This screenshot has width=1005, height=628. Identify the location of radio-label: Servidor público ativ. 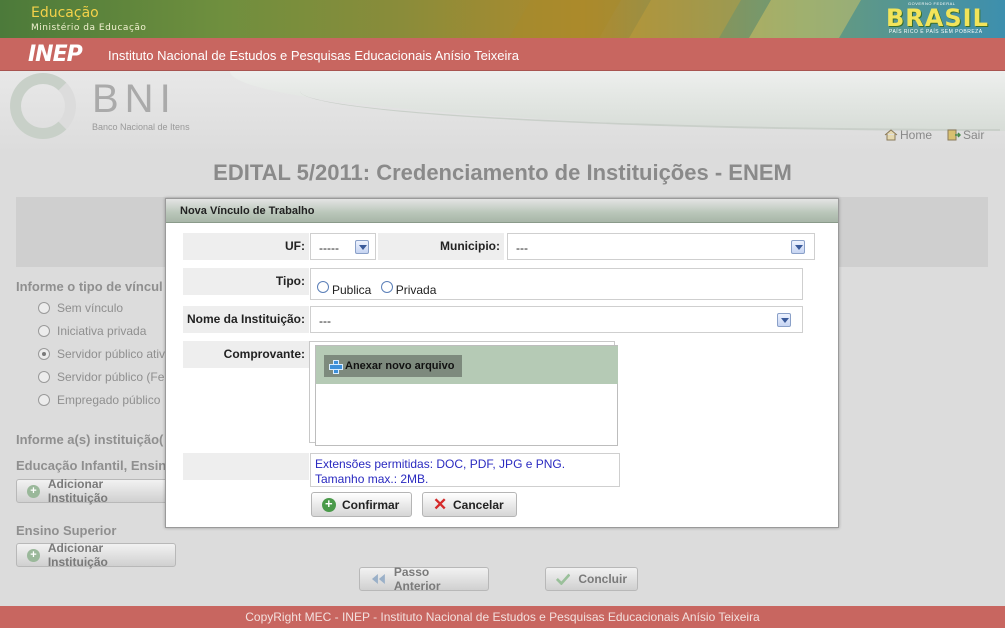
(111, 354).